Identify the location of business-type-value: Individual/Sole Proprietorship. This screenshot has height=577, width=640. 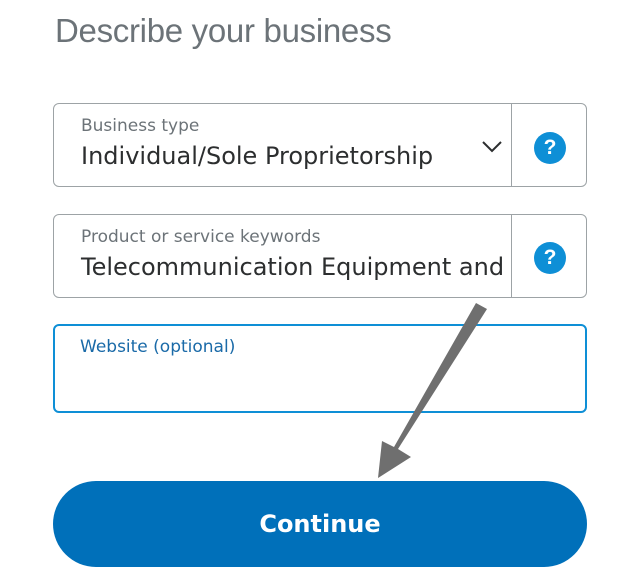
(257, 156).